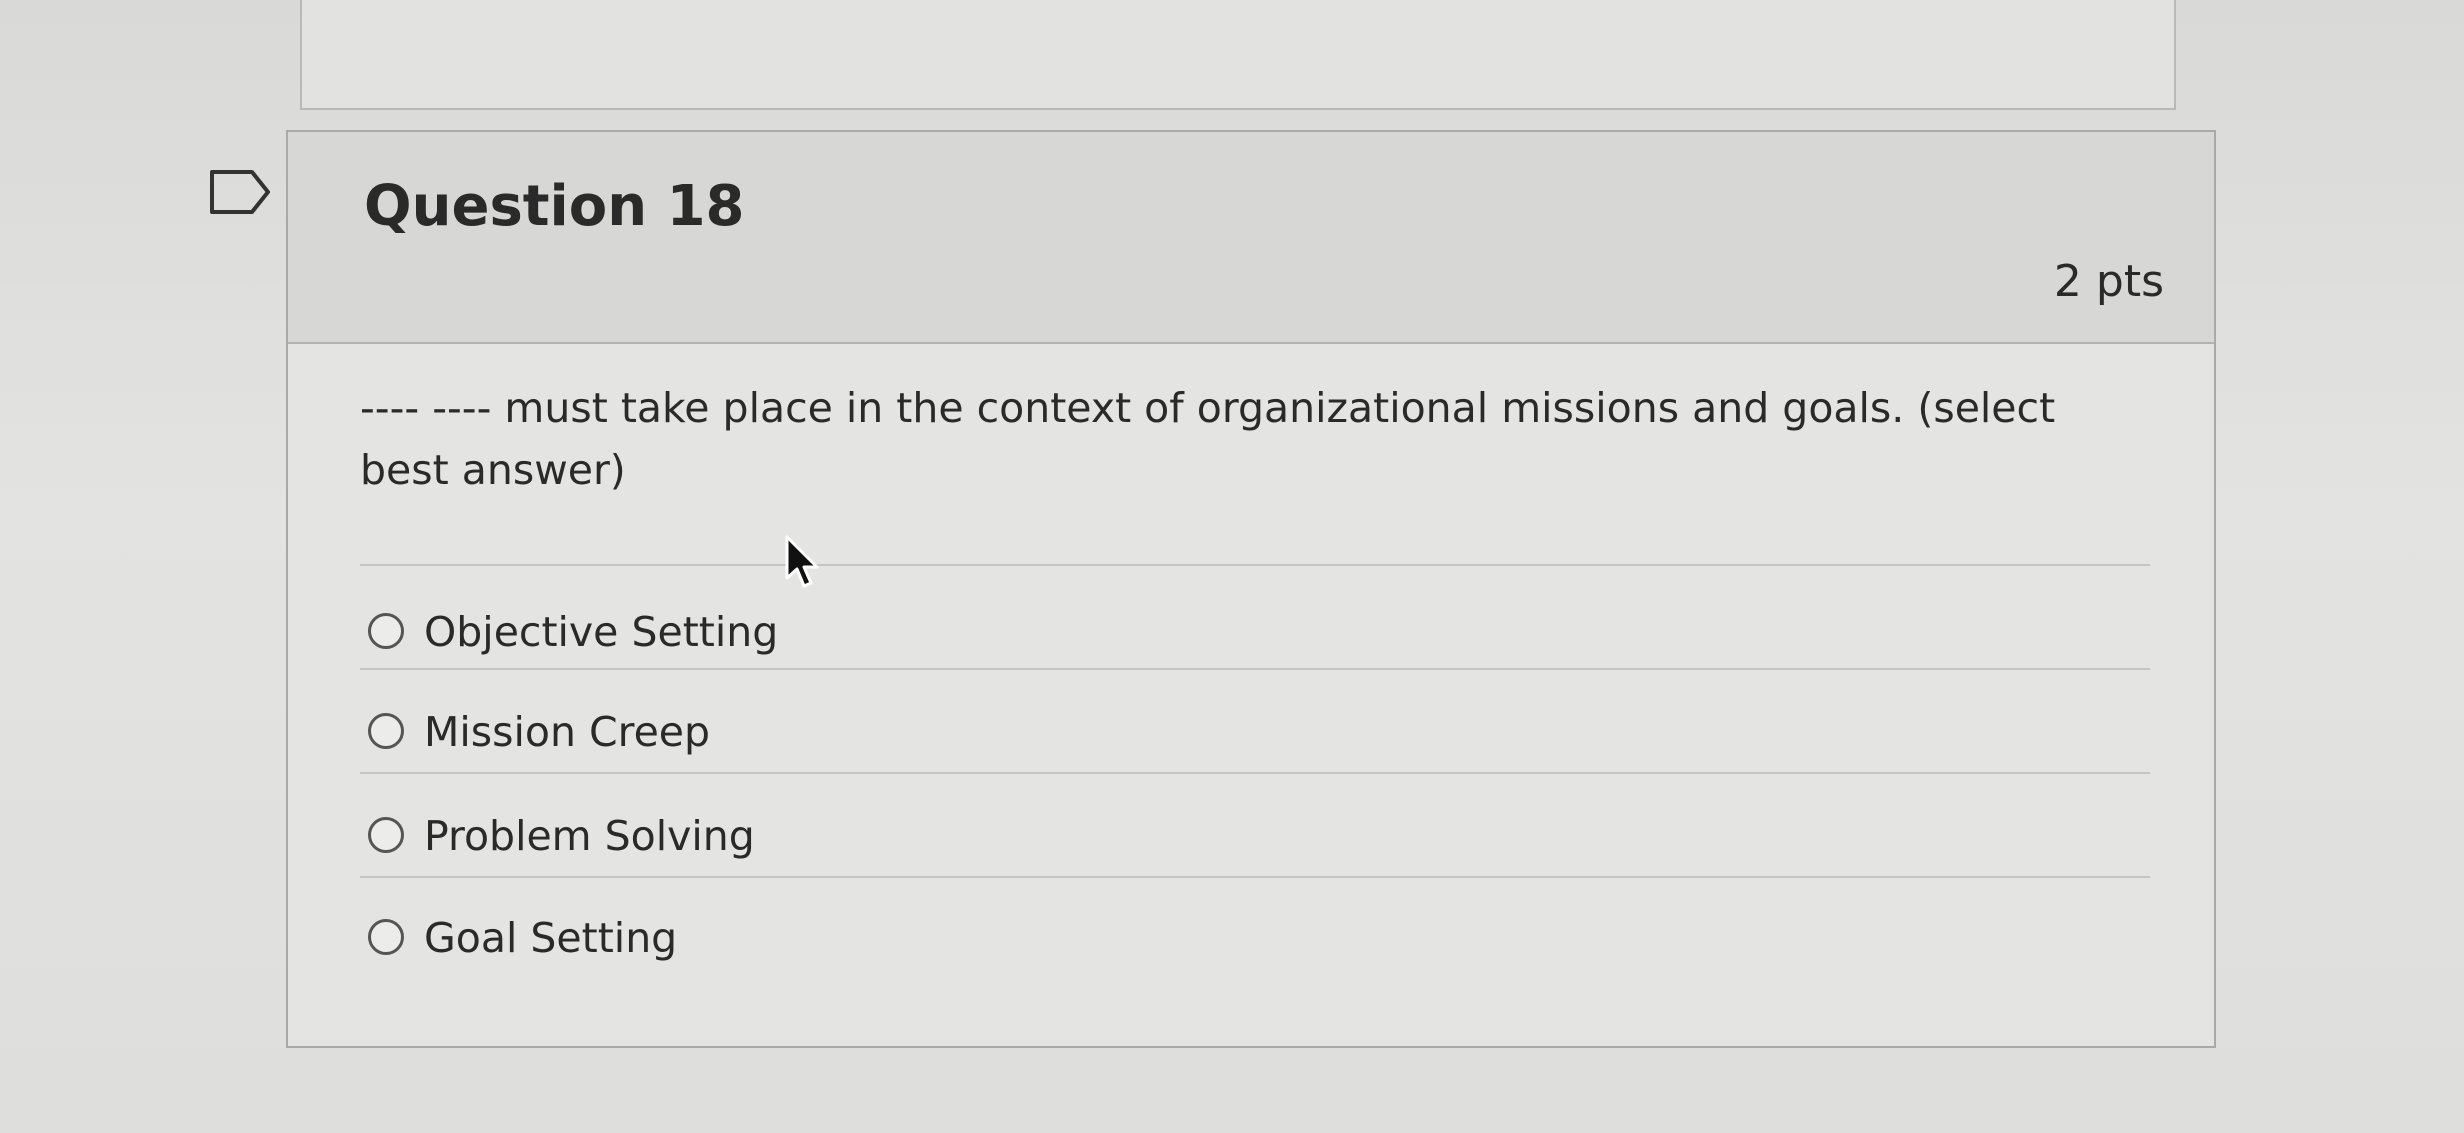  Describe the element at coordinates (1255, 734) in the screenshot. I see `answer-option: Mission Creep` at that location.